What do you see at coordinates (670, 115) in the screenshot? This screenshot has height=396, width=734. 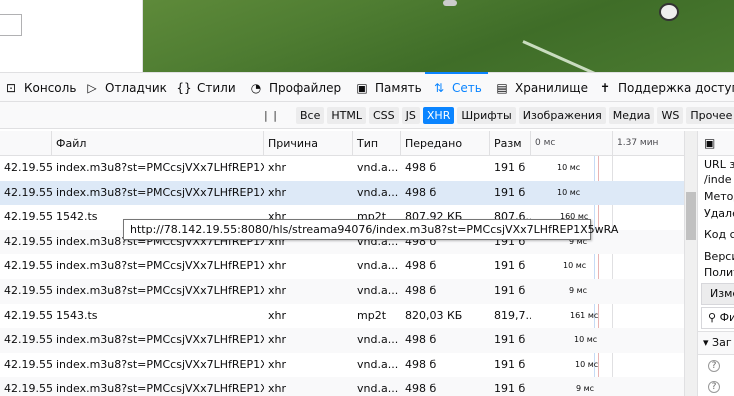 I see `filter-button: WS` at bounding box center [670, 115].